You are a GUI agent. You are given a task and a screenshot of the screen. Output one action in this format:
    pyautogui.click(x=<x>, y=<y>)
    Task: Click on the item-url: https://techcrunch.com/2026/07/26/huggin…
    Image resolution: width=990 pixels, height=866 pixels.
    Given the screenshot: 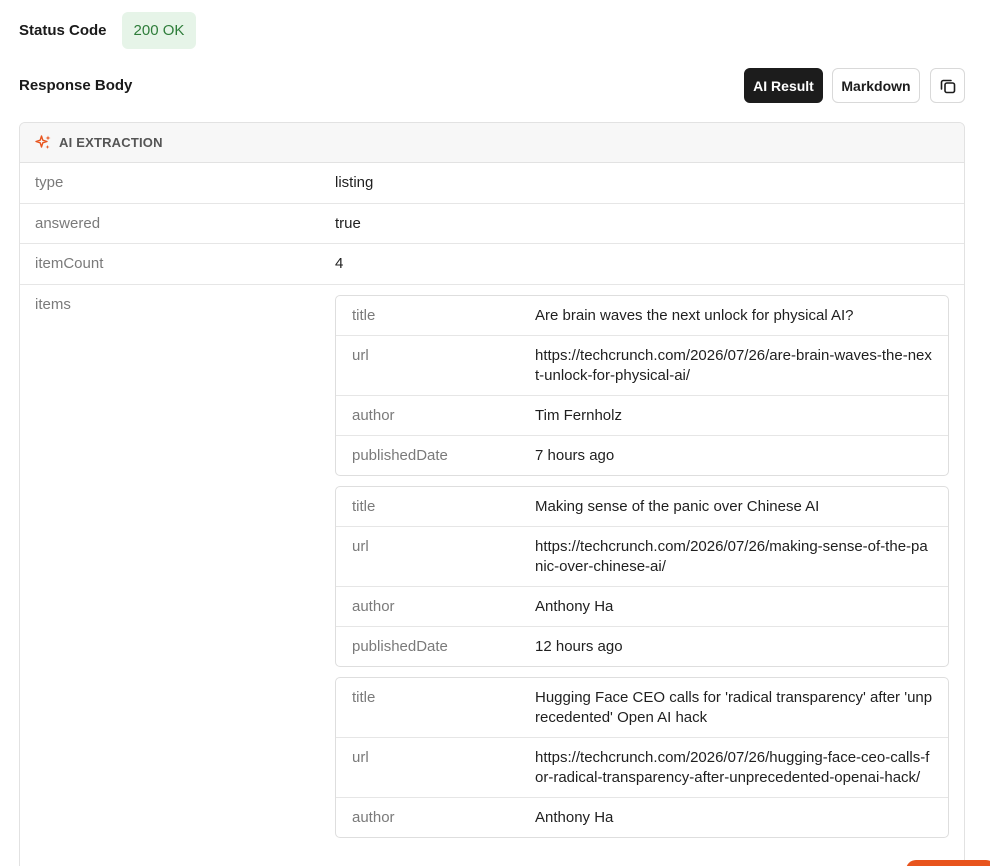 What is the action you would take?
    pyautogui.click(x=732, y=767)
    